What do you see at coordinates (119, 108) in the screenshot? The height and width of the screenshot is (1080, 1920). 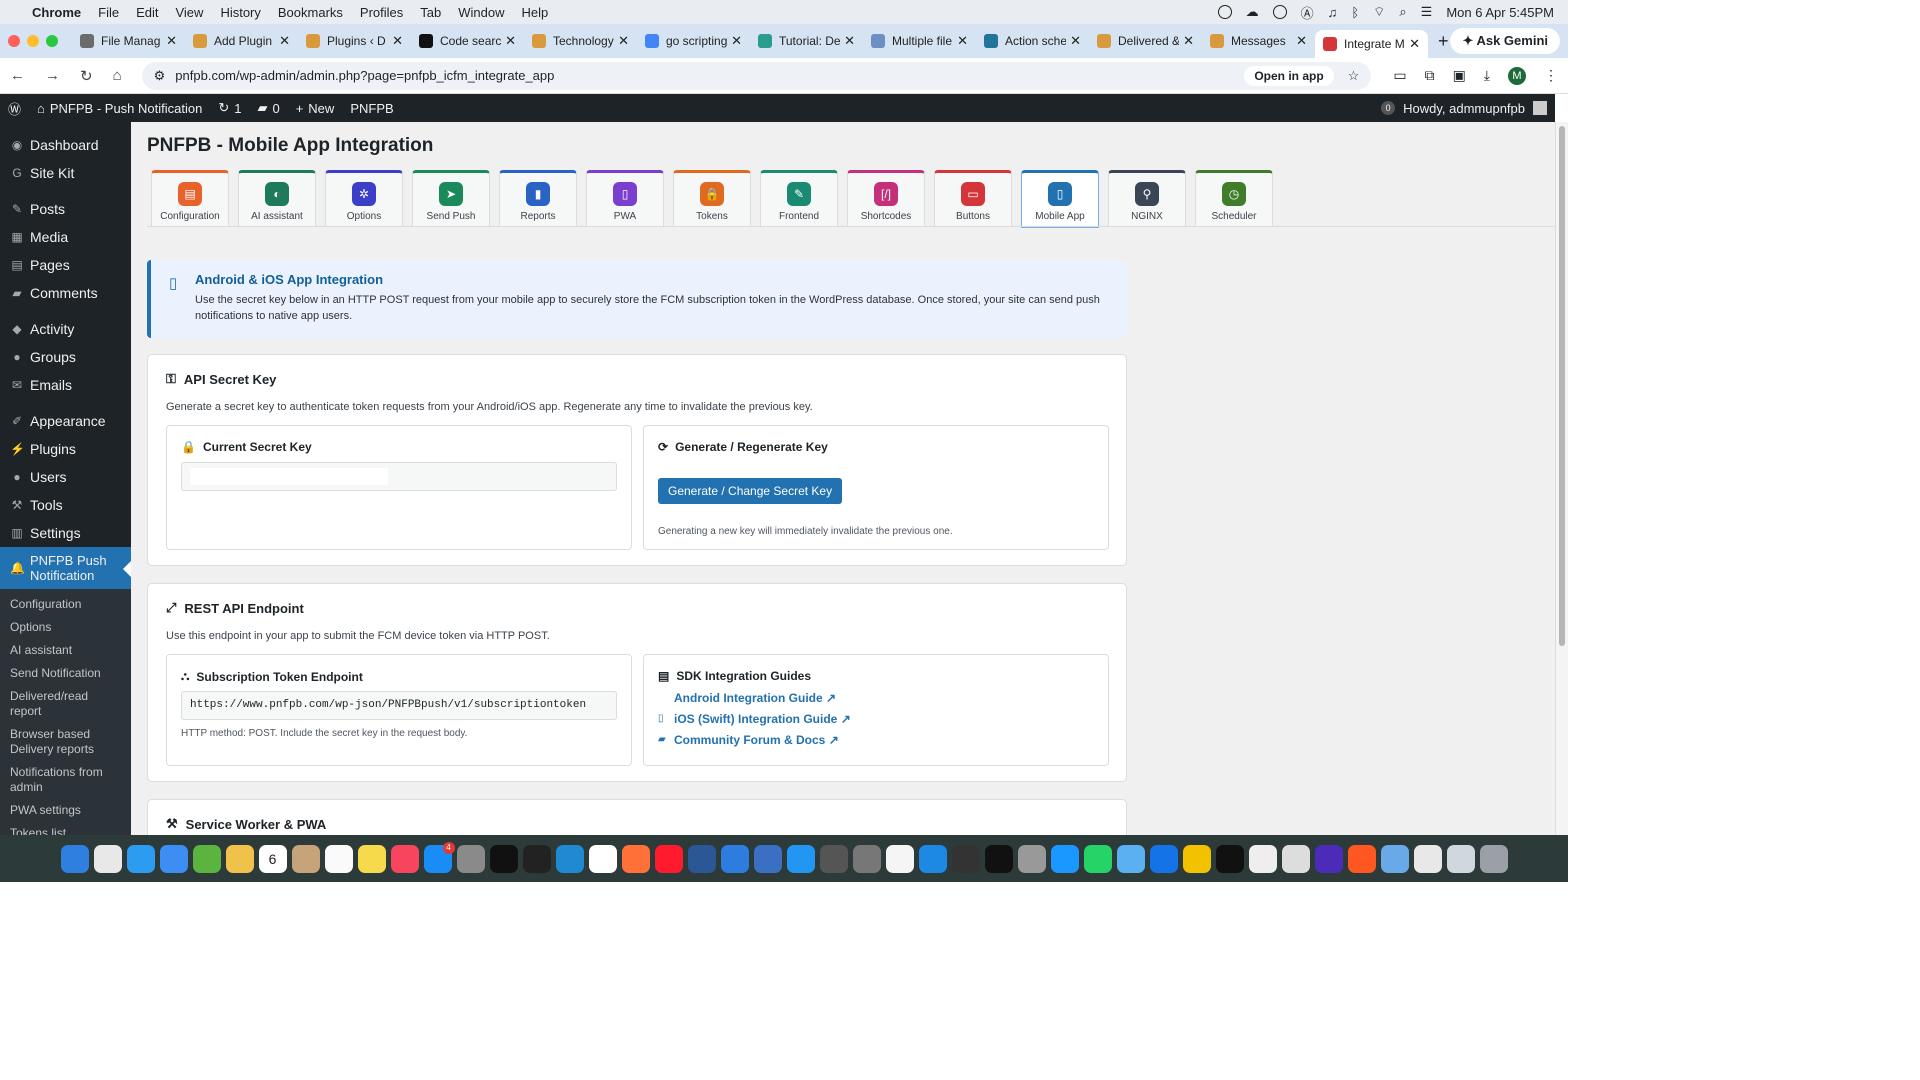 I see `site-name-link: ⌂ PNFPB - Push Notification` at bounding box center [119, 108].